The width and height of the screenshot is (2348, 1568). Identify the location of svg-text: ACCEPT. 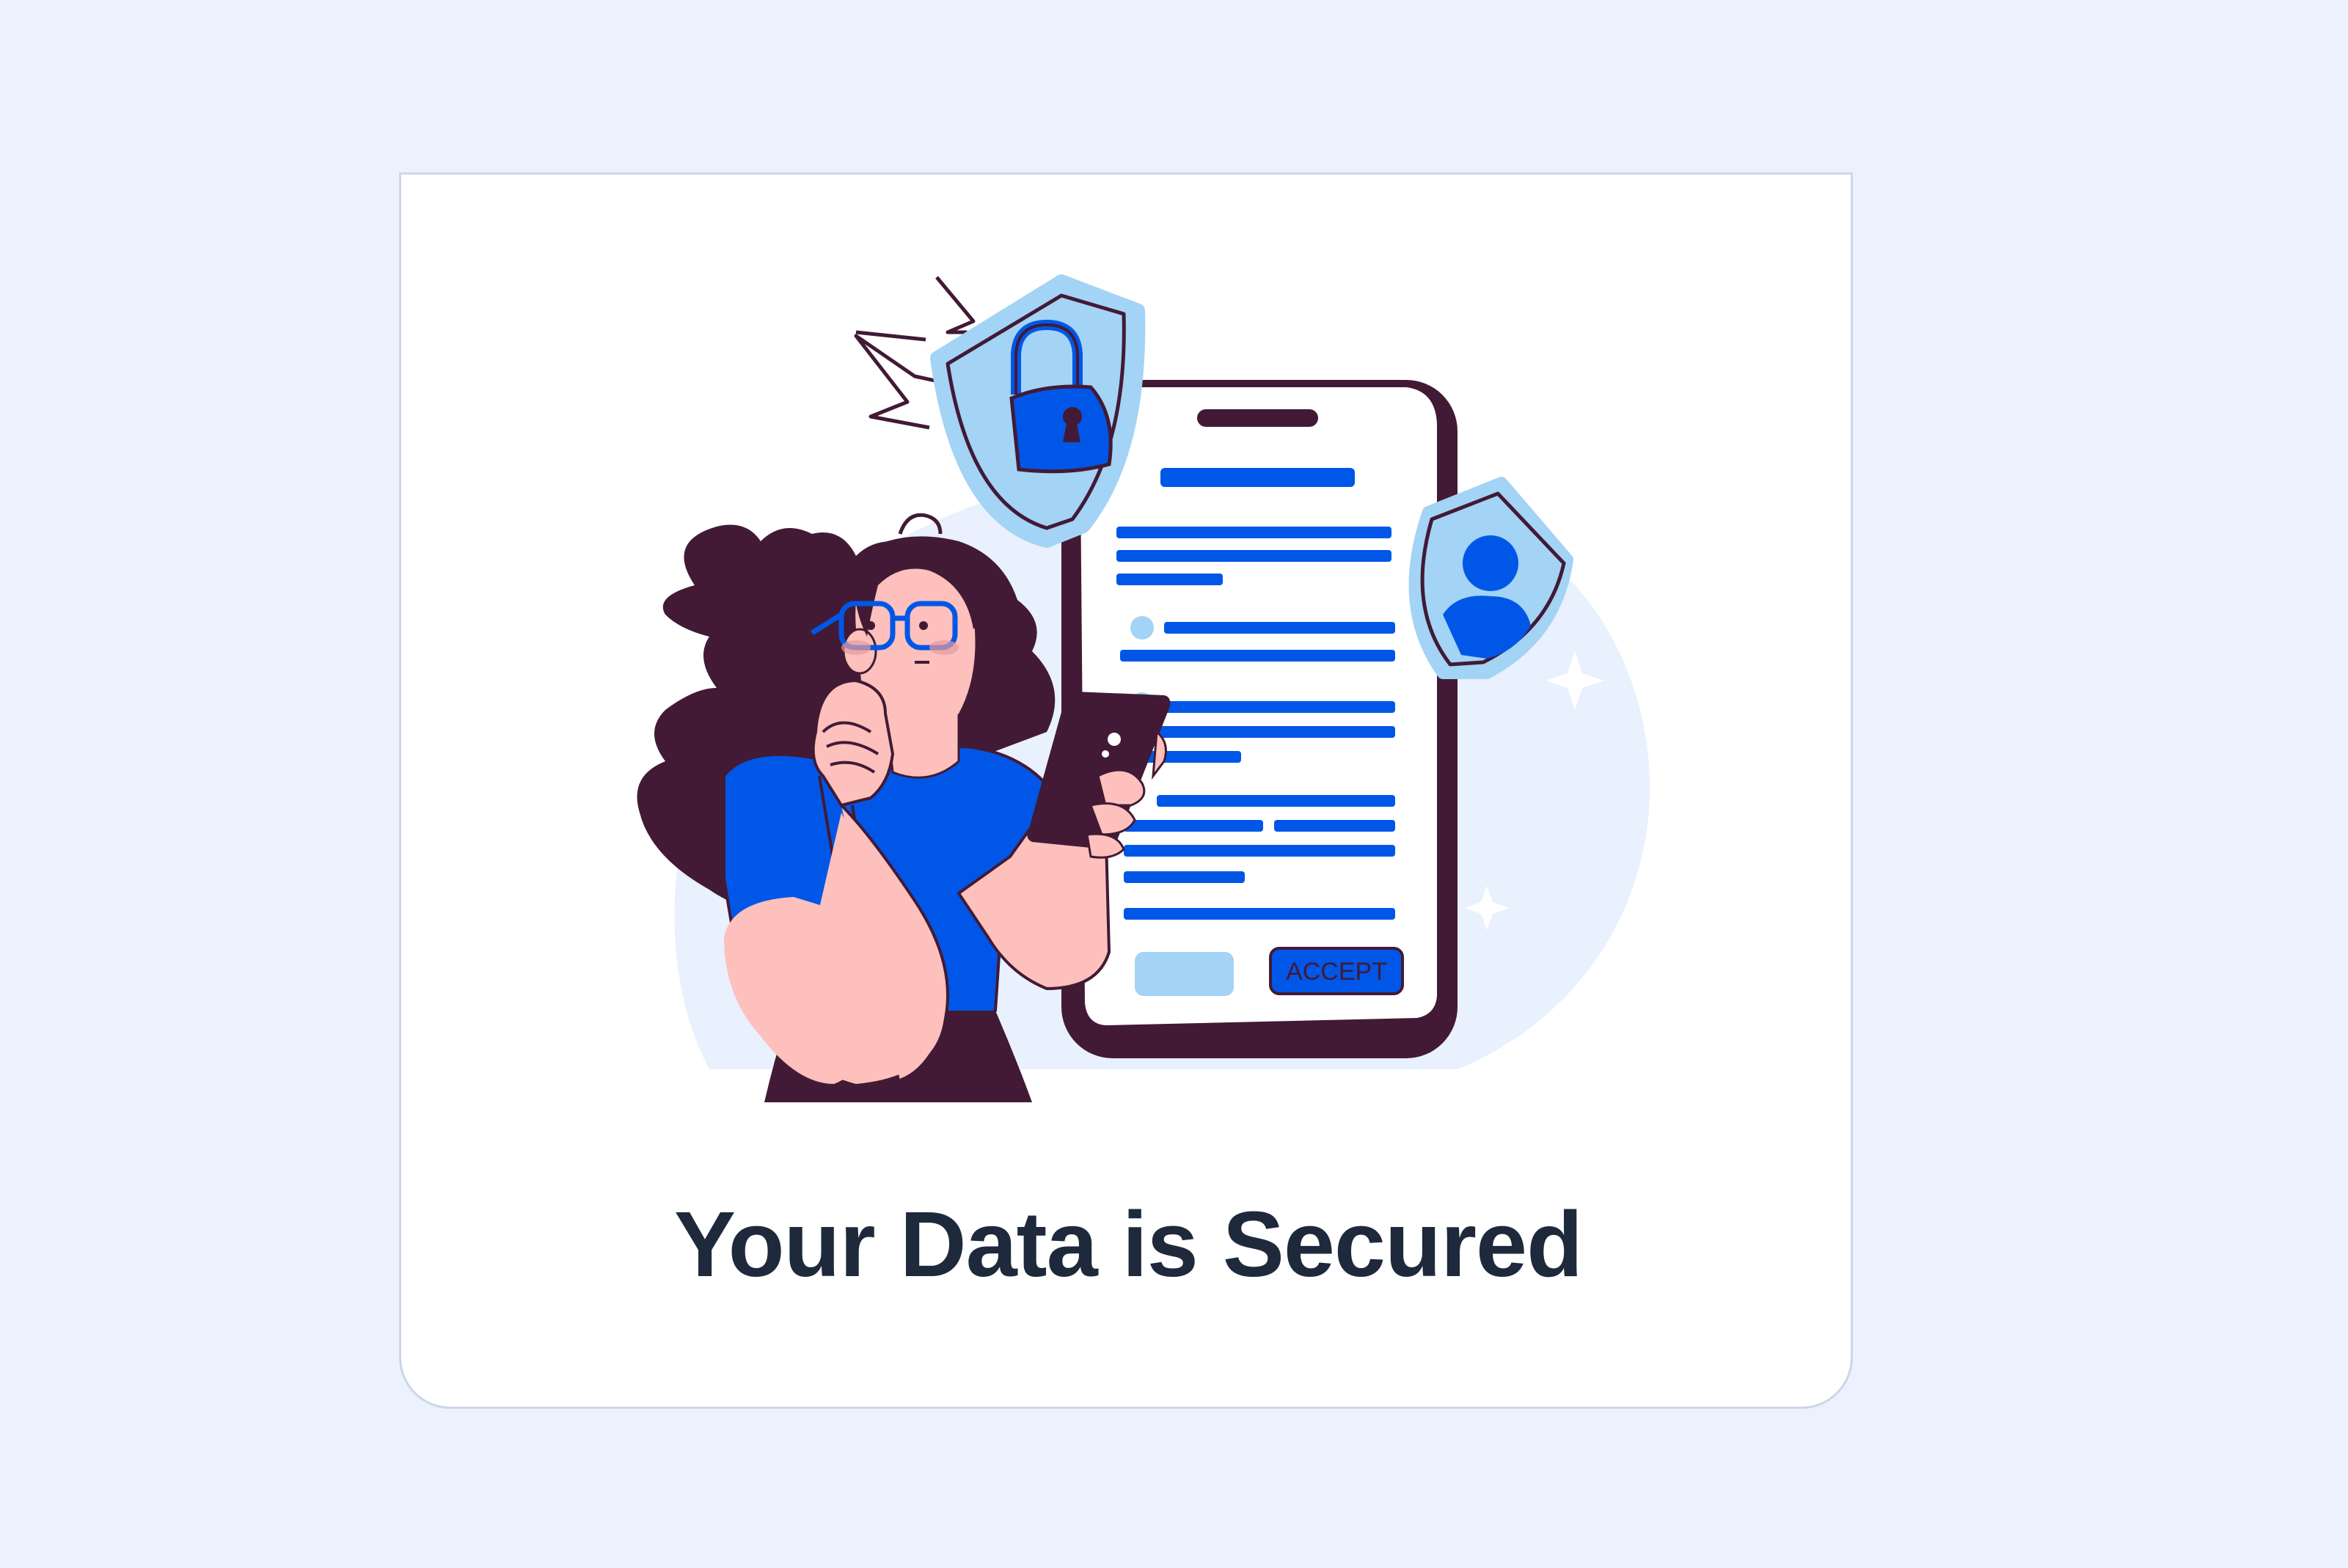
(1336, 972).